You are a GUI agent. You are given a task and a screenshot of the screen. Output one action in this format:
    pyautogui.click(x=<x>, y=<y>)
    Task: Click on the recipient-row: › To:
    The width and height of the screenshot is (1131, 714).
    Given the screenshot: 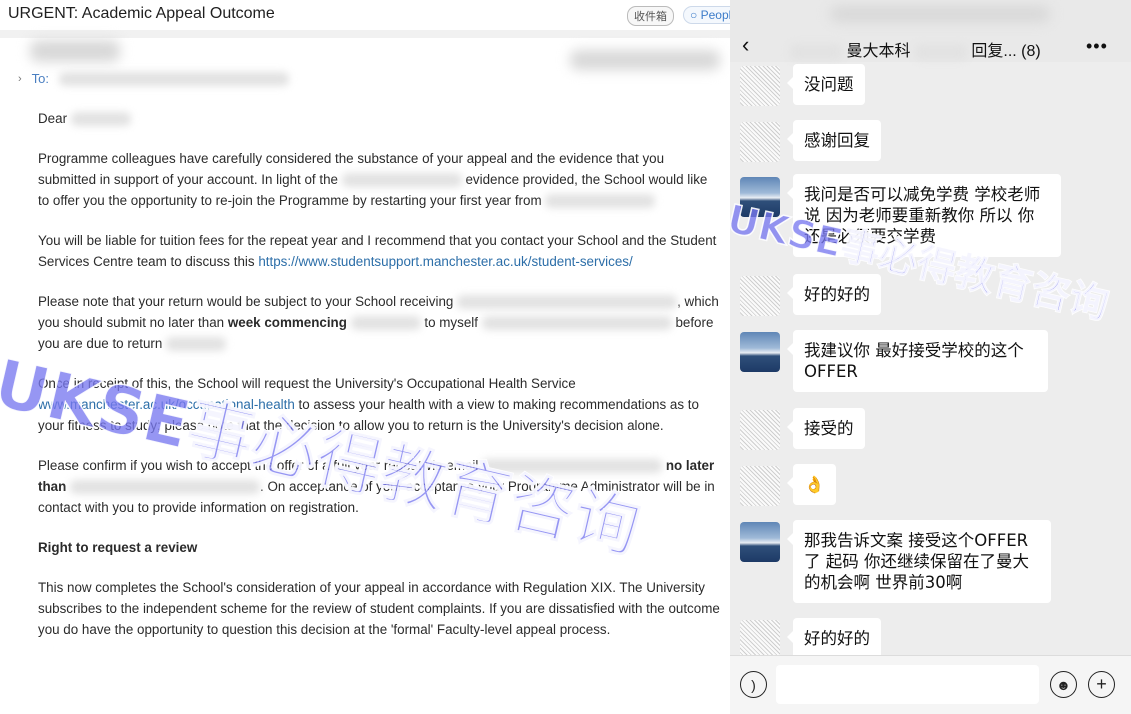 What is the action you would take?
    pyautogui.click(x=154, y=78)
    